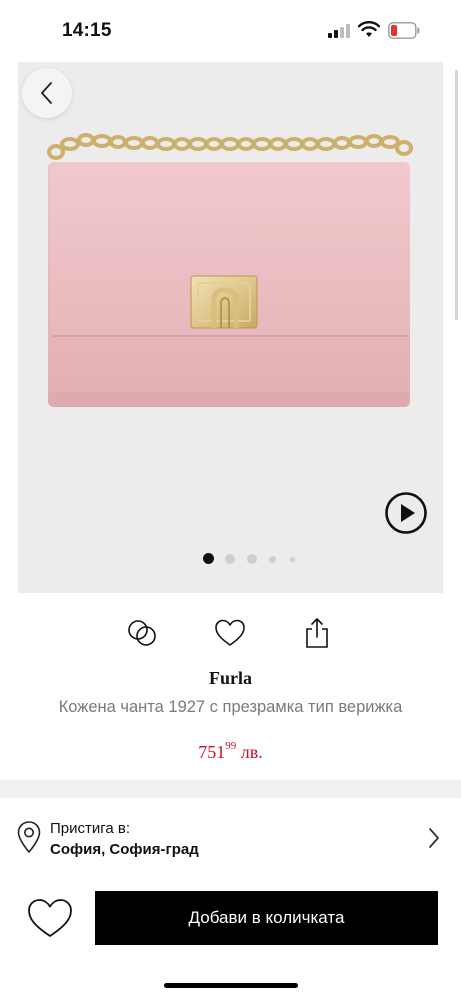 This screenshot has height=999, width=461. I want to click on cellular-signal-icon, so click(339, 31).